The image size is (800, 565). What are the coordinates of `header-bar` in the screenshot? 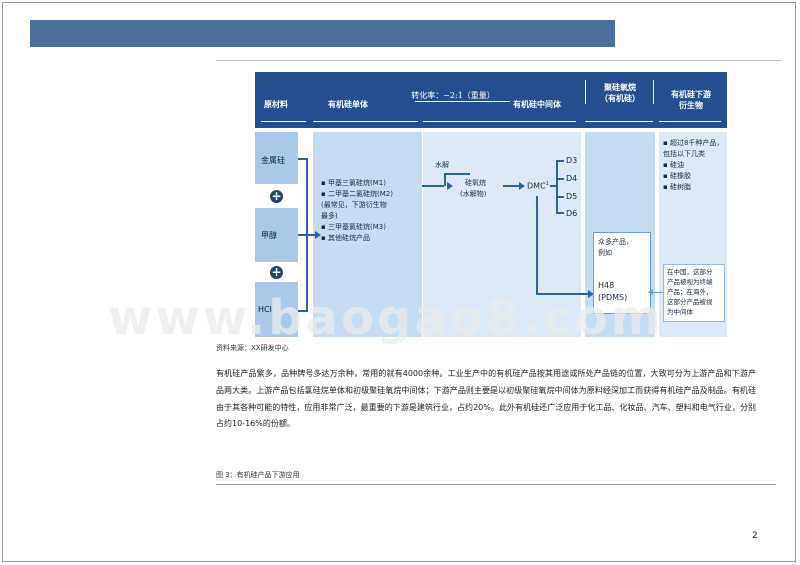 It's located at (322, 33).